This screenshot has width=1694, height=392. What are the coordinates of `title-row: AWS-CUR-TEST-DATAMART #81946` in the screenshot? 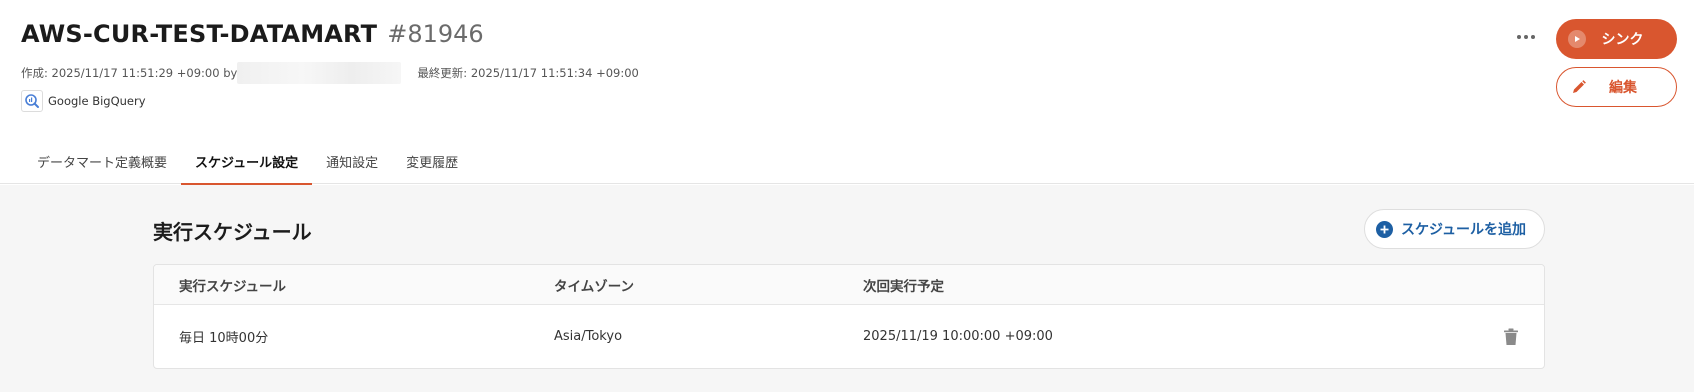 It's located at (252, 34).